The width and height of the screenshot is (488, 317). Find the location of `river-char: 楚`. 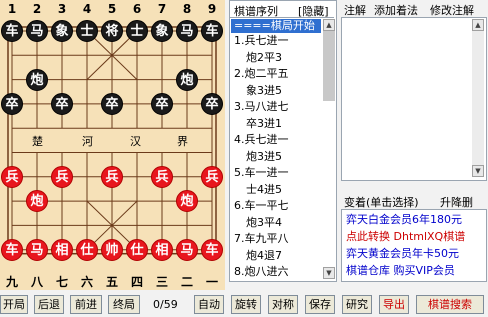

river-char: 楚 is located at coordinates (37, 142).